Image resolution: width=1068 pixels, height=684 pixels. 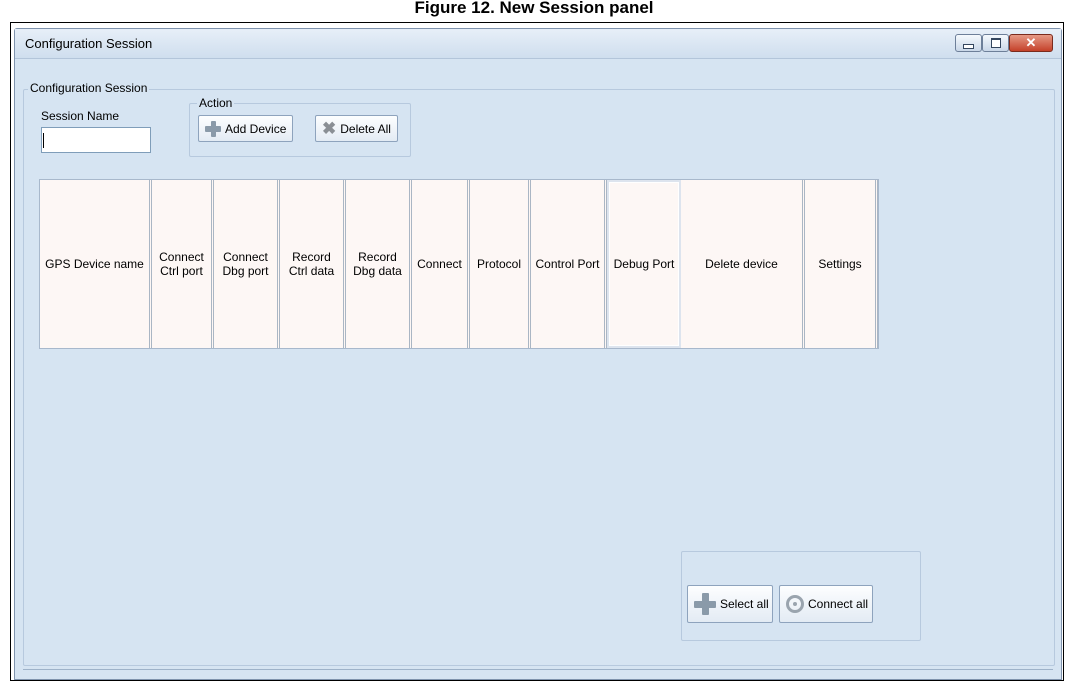 I want to click on column-connect-dbg-port: Connect Dbg port, so click(x=247, y=264).